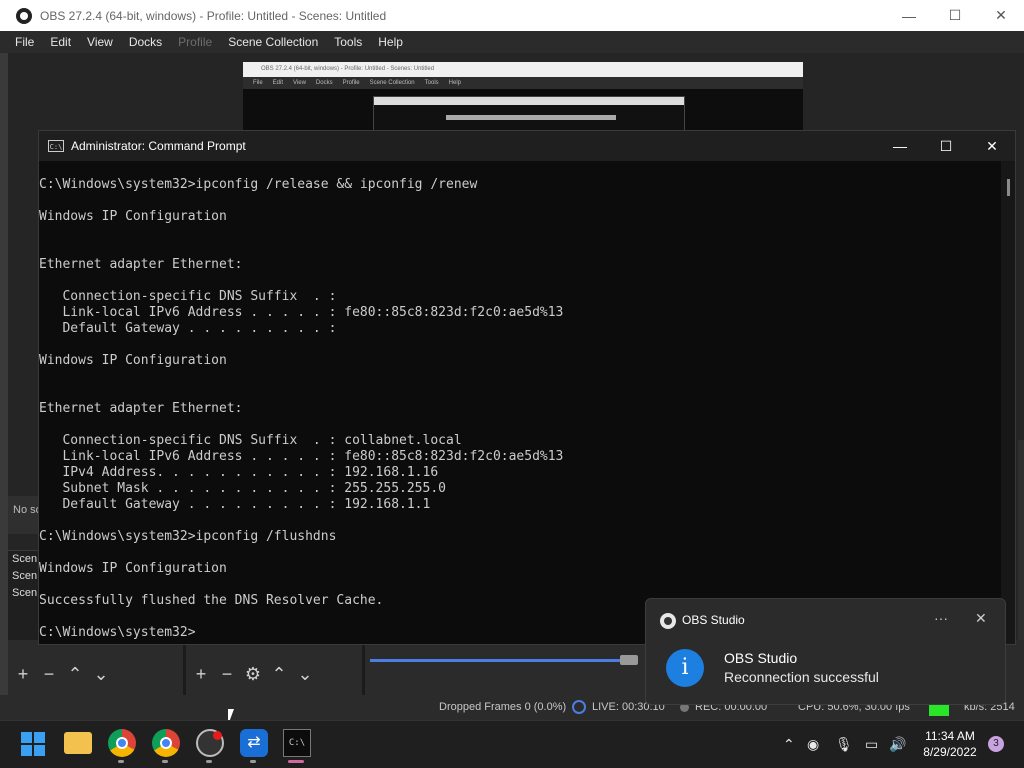 This screenshot has height=768, width=1024. Describe the element at coordinates (21, 42) in the screenshot. I see `menu-file: File` at that location.